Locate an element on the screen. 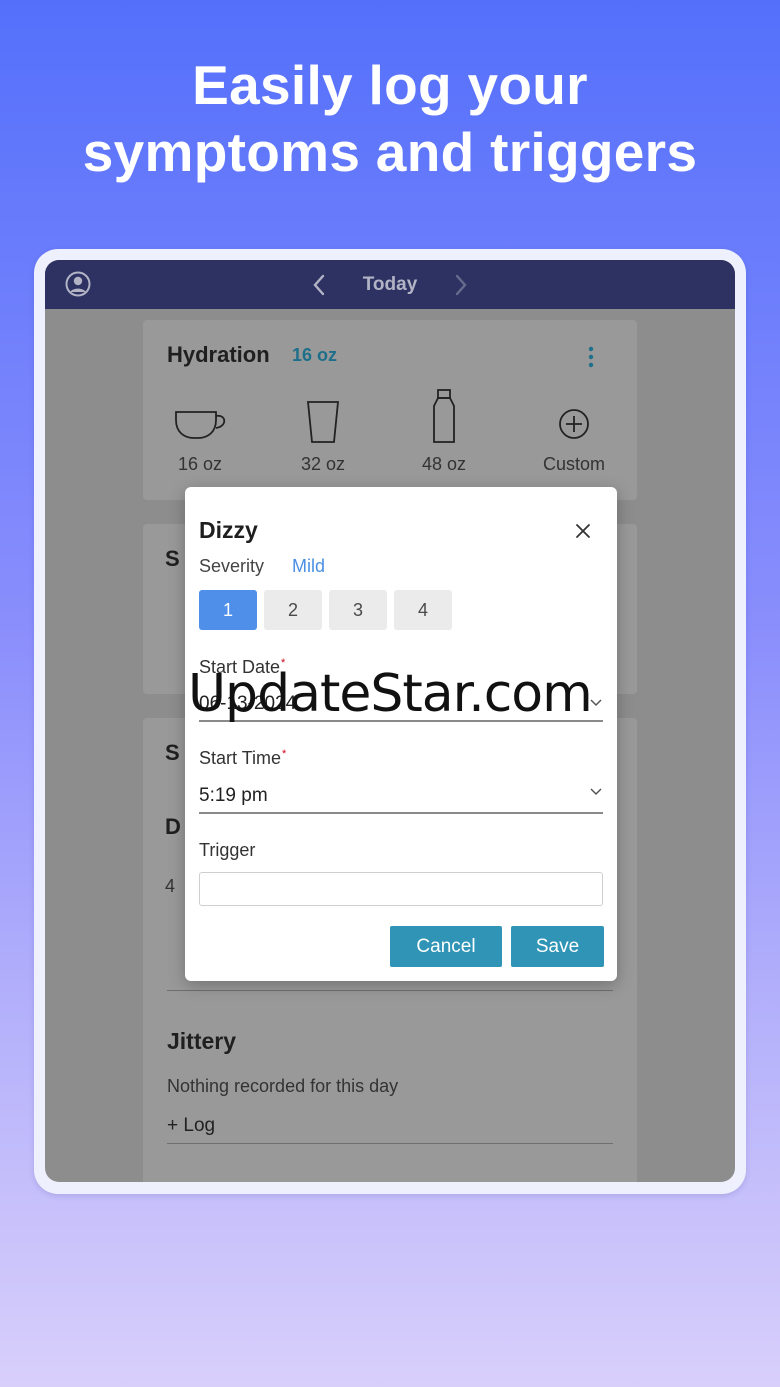 The height and width of the screenshot is (1387, 780). headline-line-1: Easily log your is located at coordinates (390, 85).